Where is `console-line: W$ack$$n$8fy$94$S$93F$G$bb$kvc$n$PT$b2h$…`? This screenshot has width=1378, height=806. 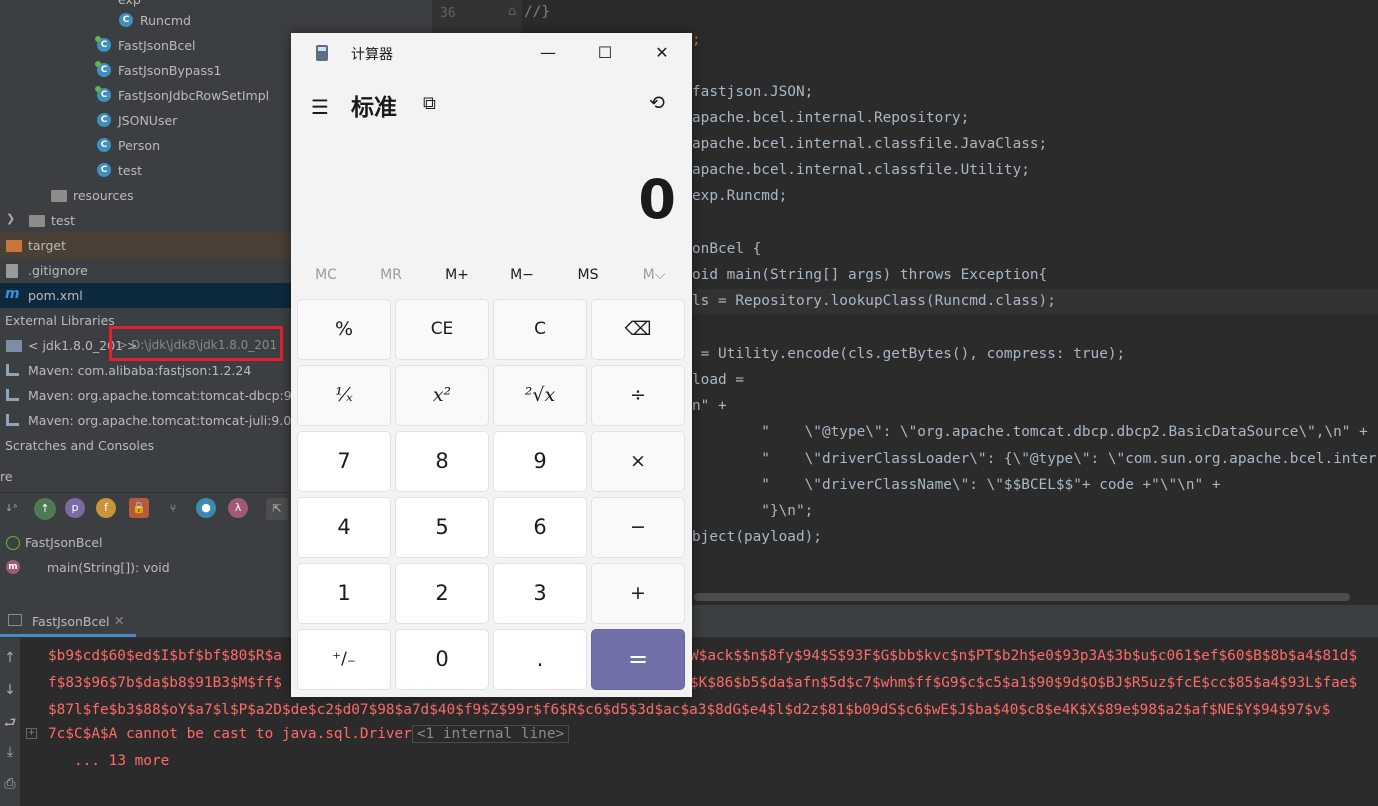
console-line: W$ack$$n$8fy$94$S$93F$G$bb$kvc$n$PT$b2h$… is located at coordinates (1024, 656).